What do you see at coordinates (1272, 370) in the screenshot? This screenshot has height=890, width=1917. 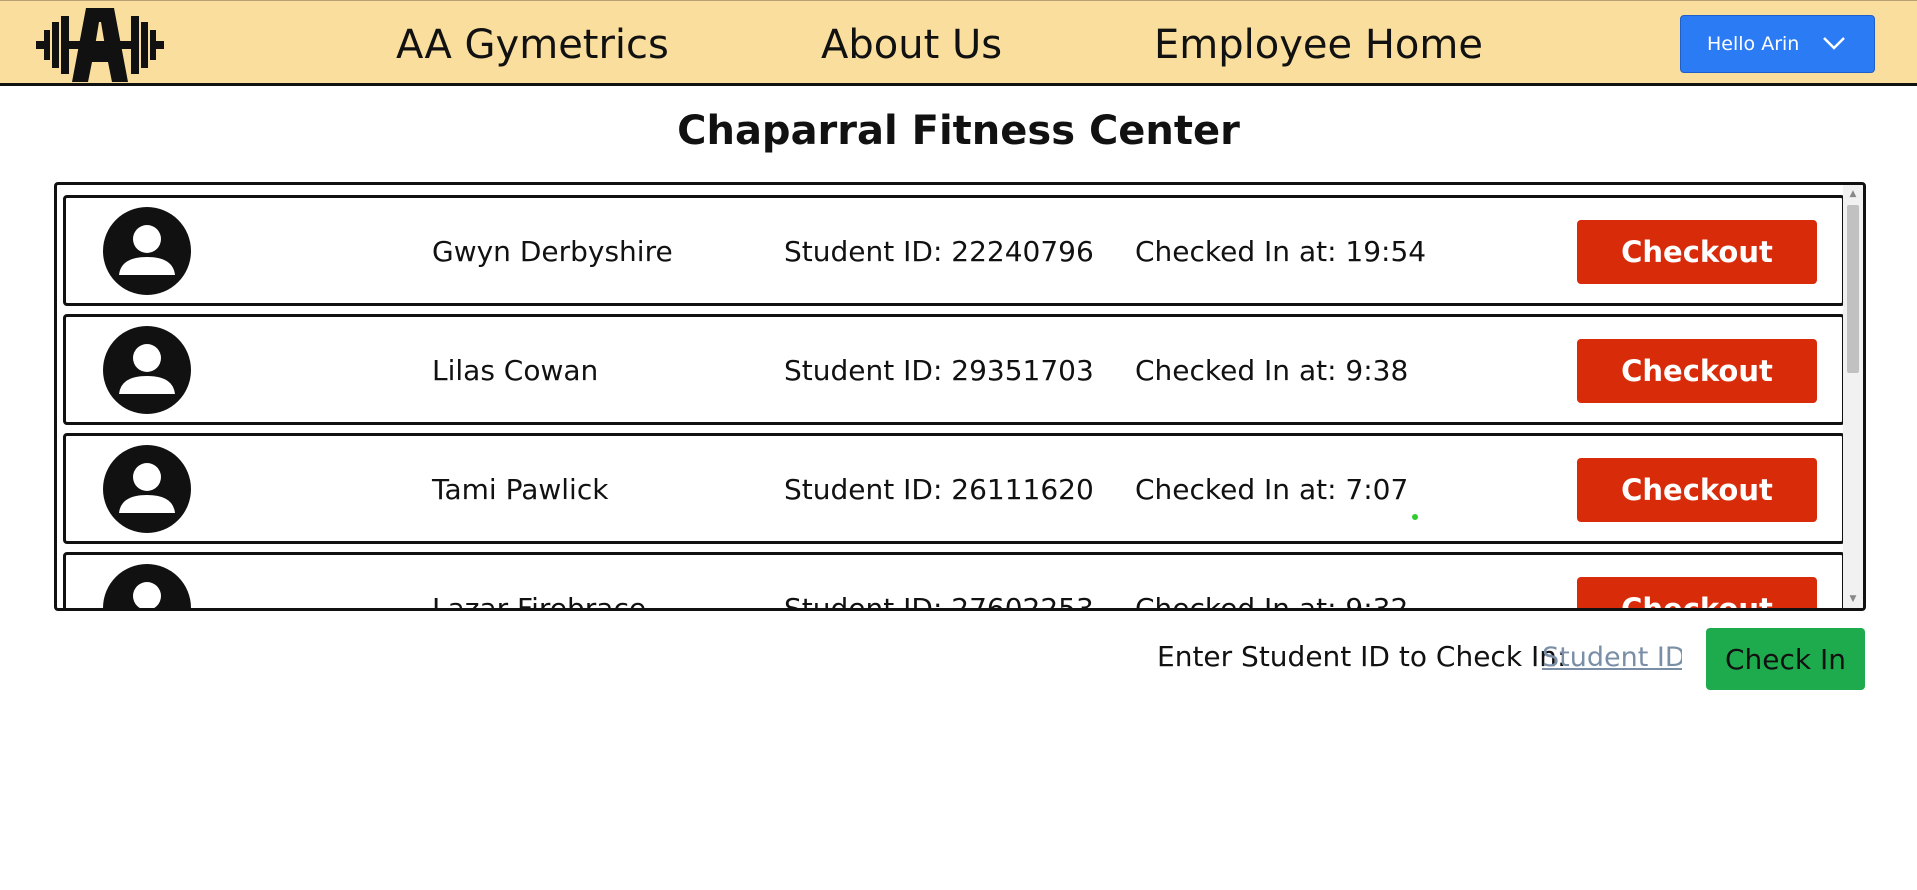 I see `checked-in-time: Checked In at: 9:38` at bounding box center [1272, 370].